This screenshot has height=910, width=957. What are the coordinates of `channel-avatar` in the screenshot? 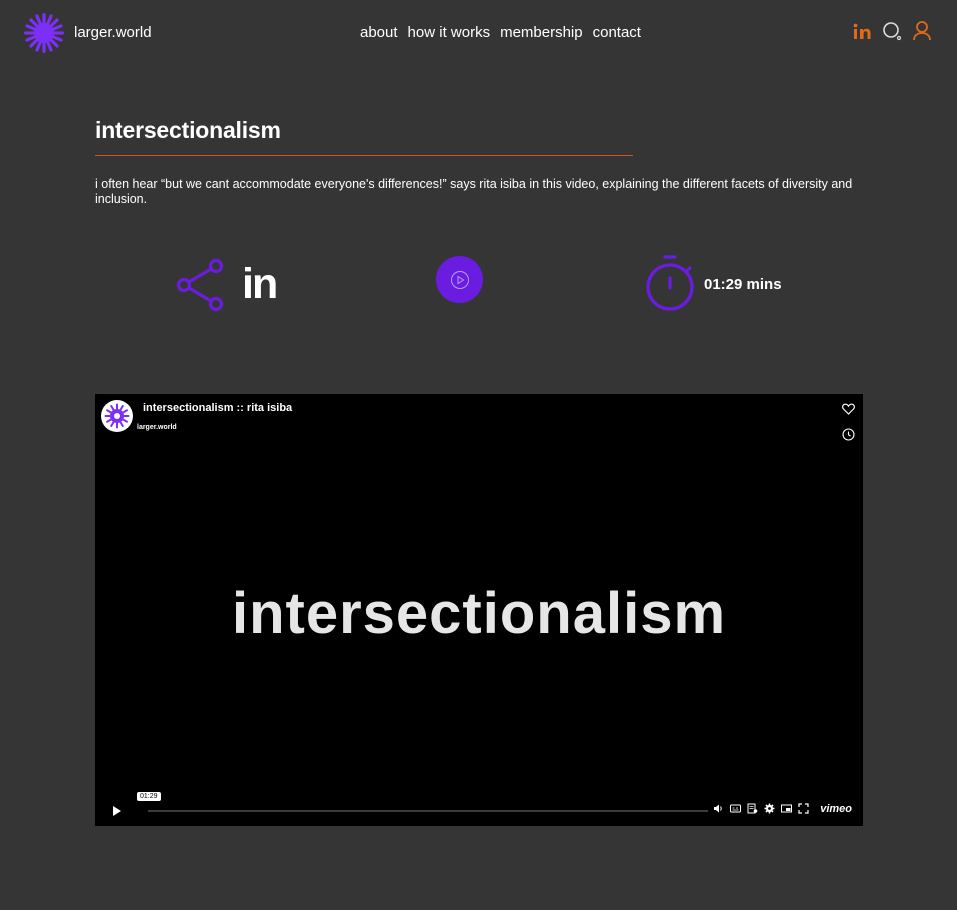 It's located at (117, 416).